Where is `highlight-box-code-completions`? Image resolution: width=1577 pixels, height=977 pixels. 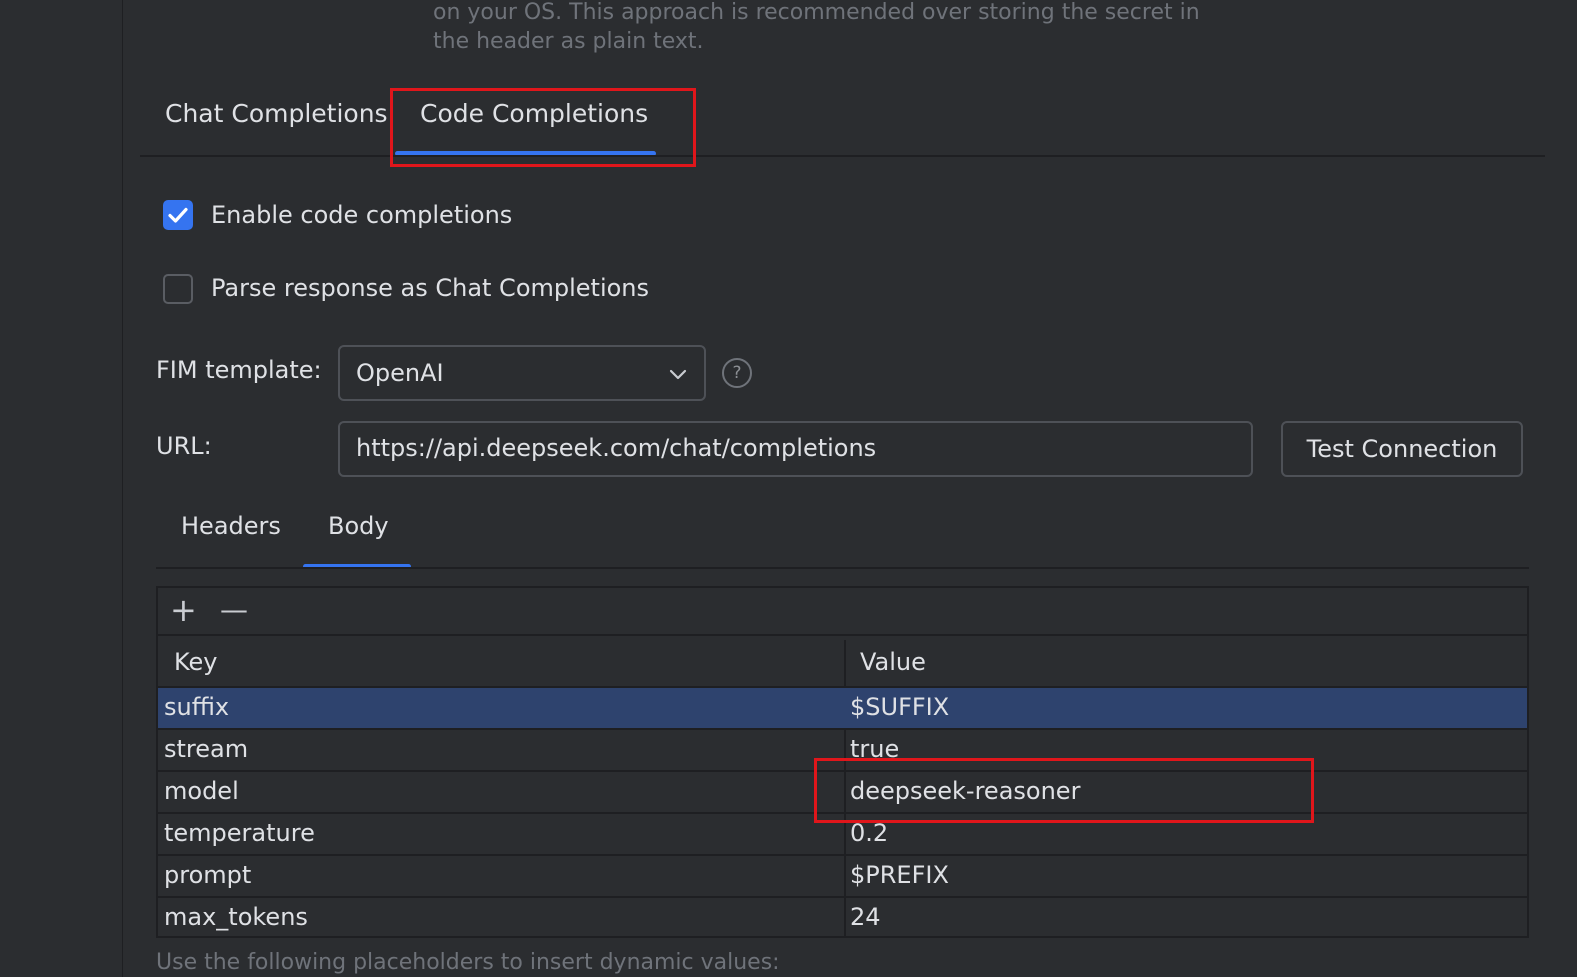
highlight-box-code-completions is located at coordinates (543, 127).